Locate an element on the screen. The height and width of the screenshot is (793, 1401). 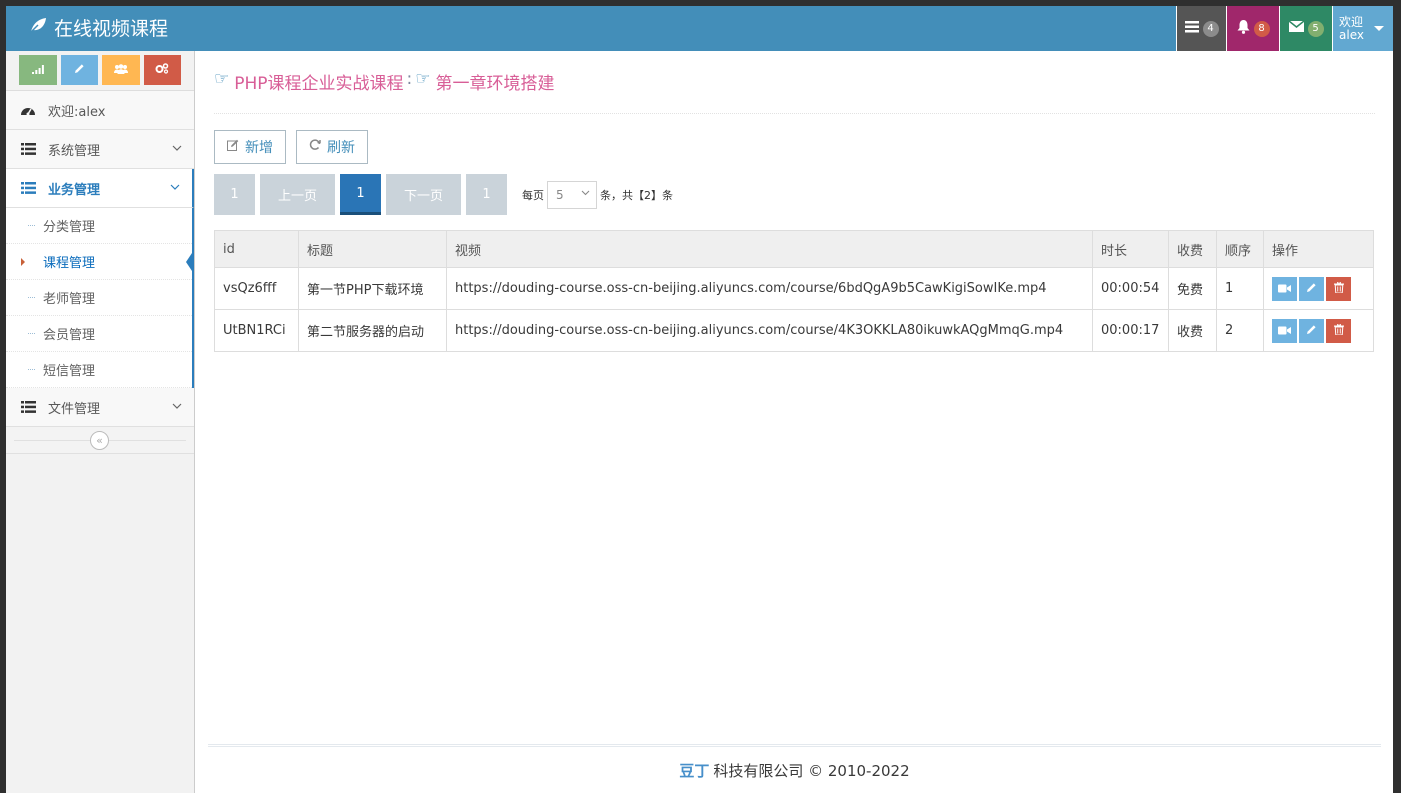
sidebar-collapse-bar: « is located at coordinates (100, 440).